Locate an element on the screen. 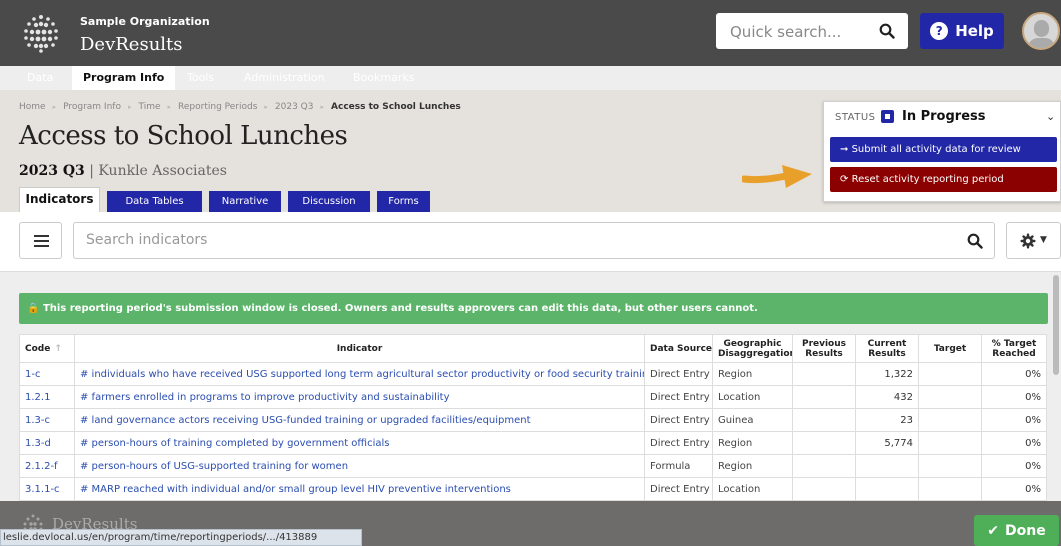 This screenshot has width=1061, height=546. devresults-logo-icon is located at coordinates (41, 33).